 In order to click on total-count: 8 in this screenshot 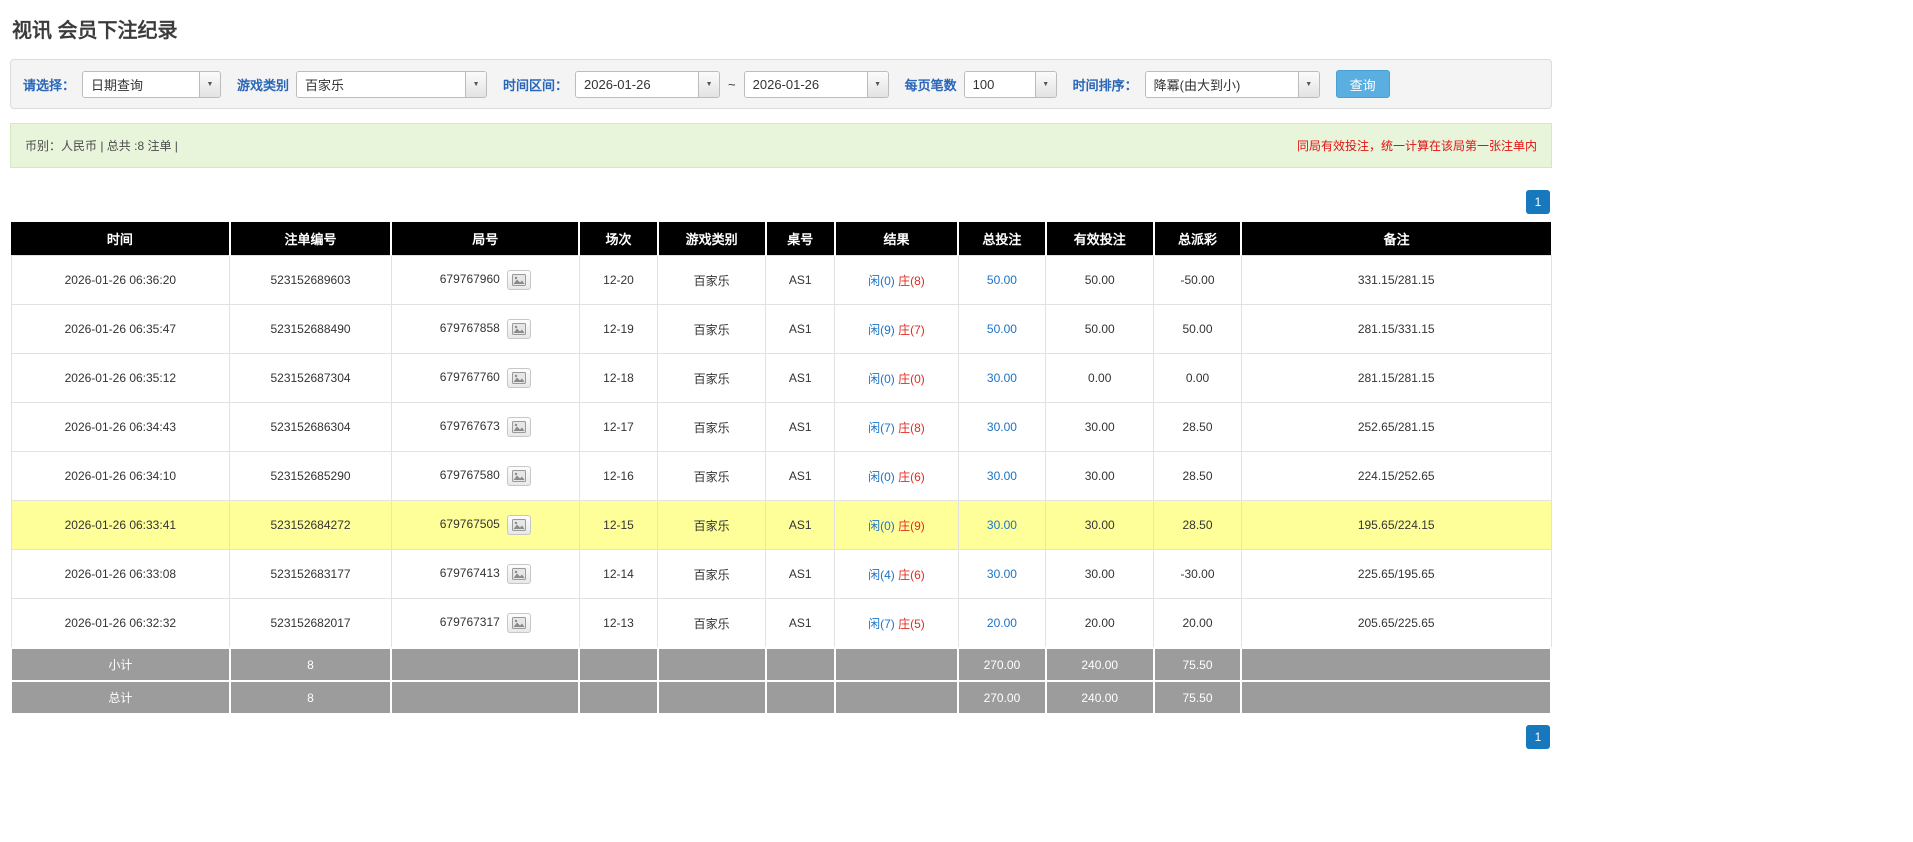, I will do `click(310, 697)`.